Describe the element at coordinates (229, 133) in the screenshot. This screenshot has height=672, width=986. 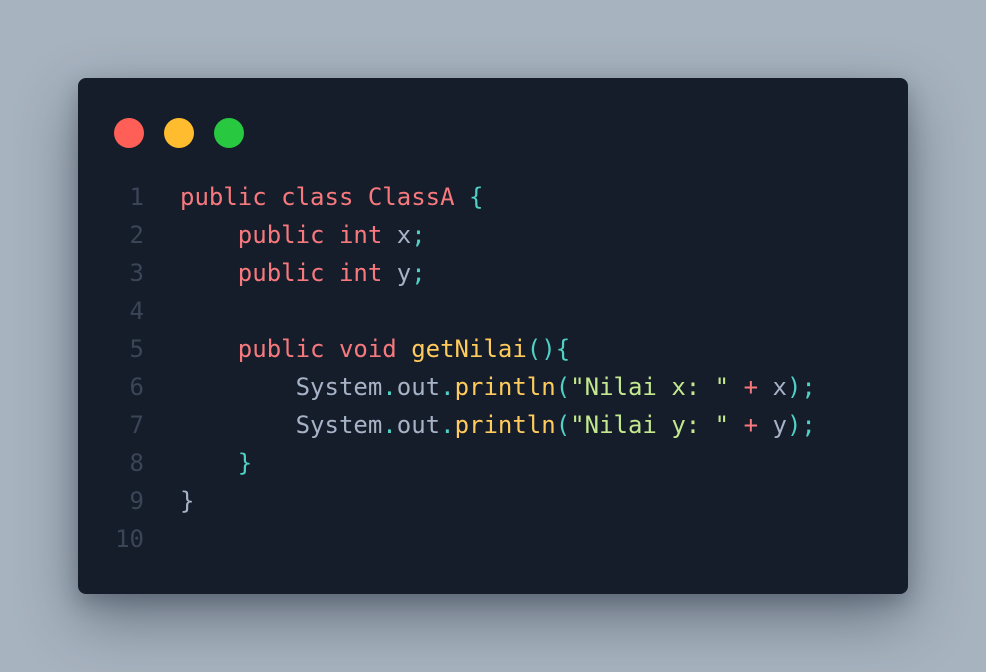
I see `maximize-button` at that location.